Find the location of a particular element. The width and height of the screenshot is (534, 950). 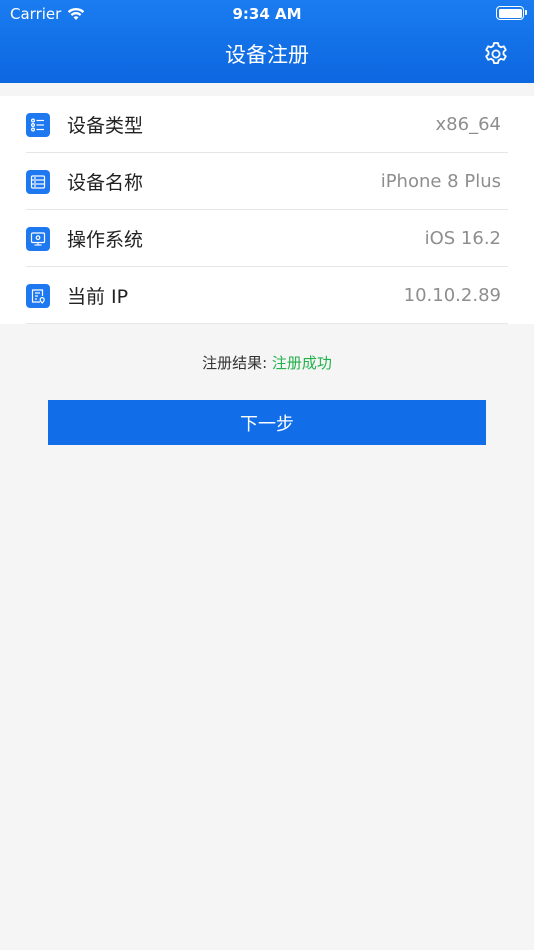

monitor-icon is located at coordinates (38, 238).